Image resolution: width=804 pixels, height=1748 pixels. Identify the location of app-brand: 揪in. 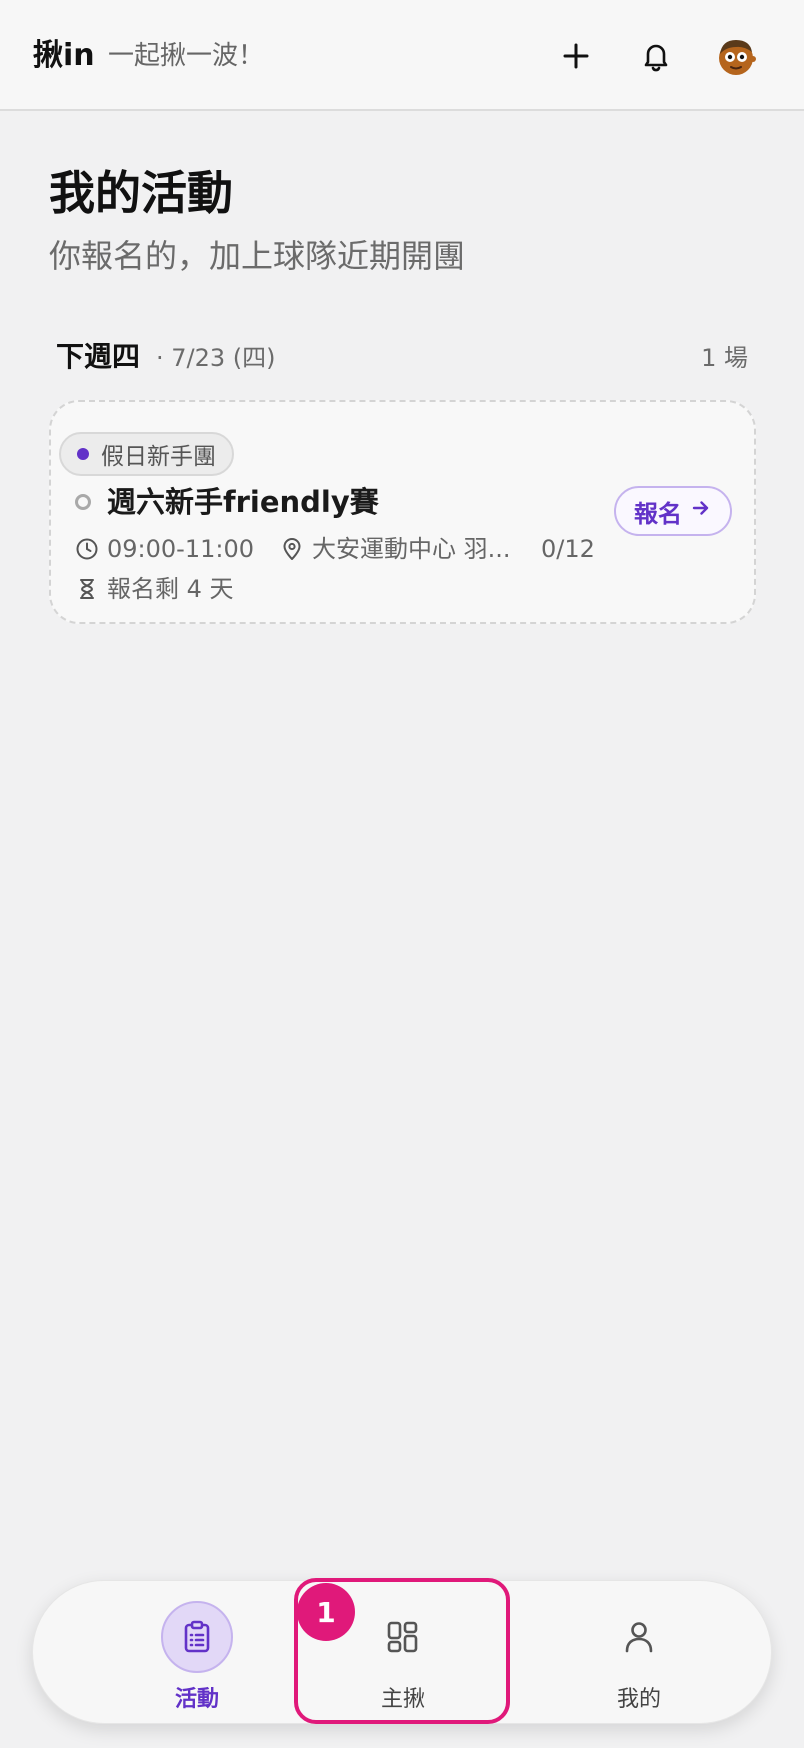
(64, 56).